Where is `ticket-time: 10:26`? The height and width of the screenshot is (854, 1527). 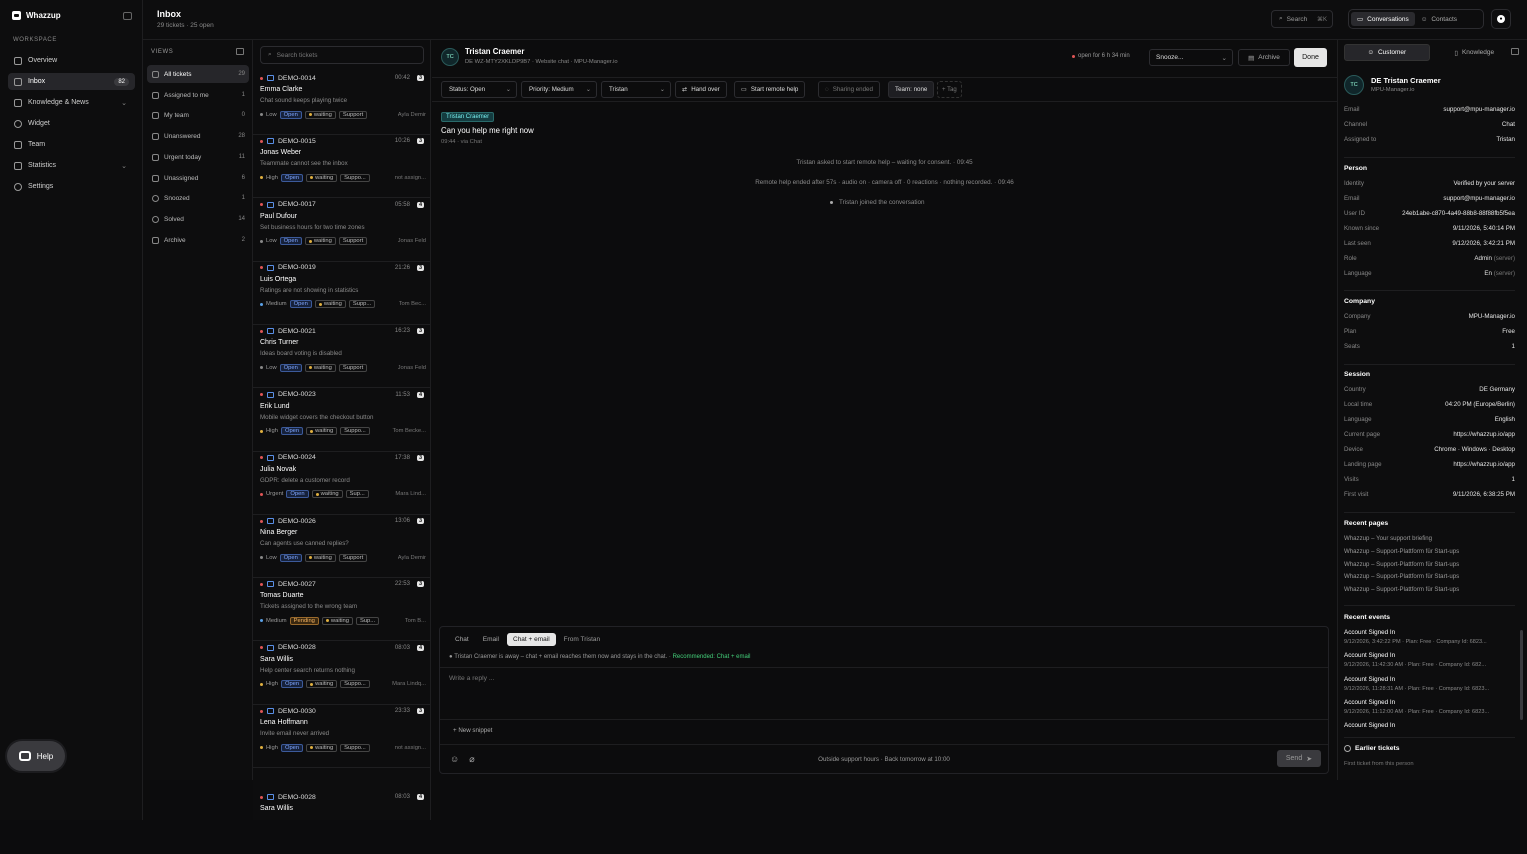 ticket-time: 10:26 is located at coordinates (402, 141).